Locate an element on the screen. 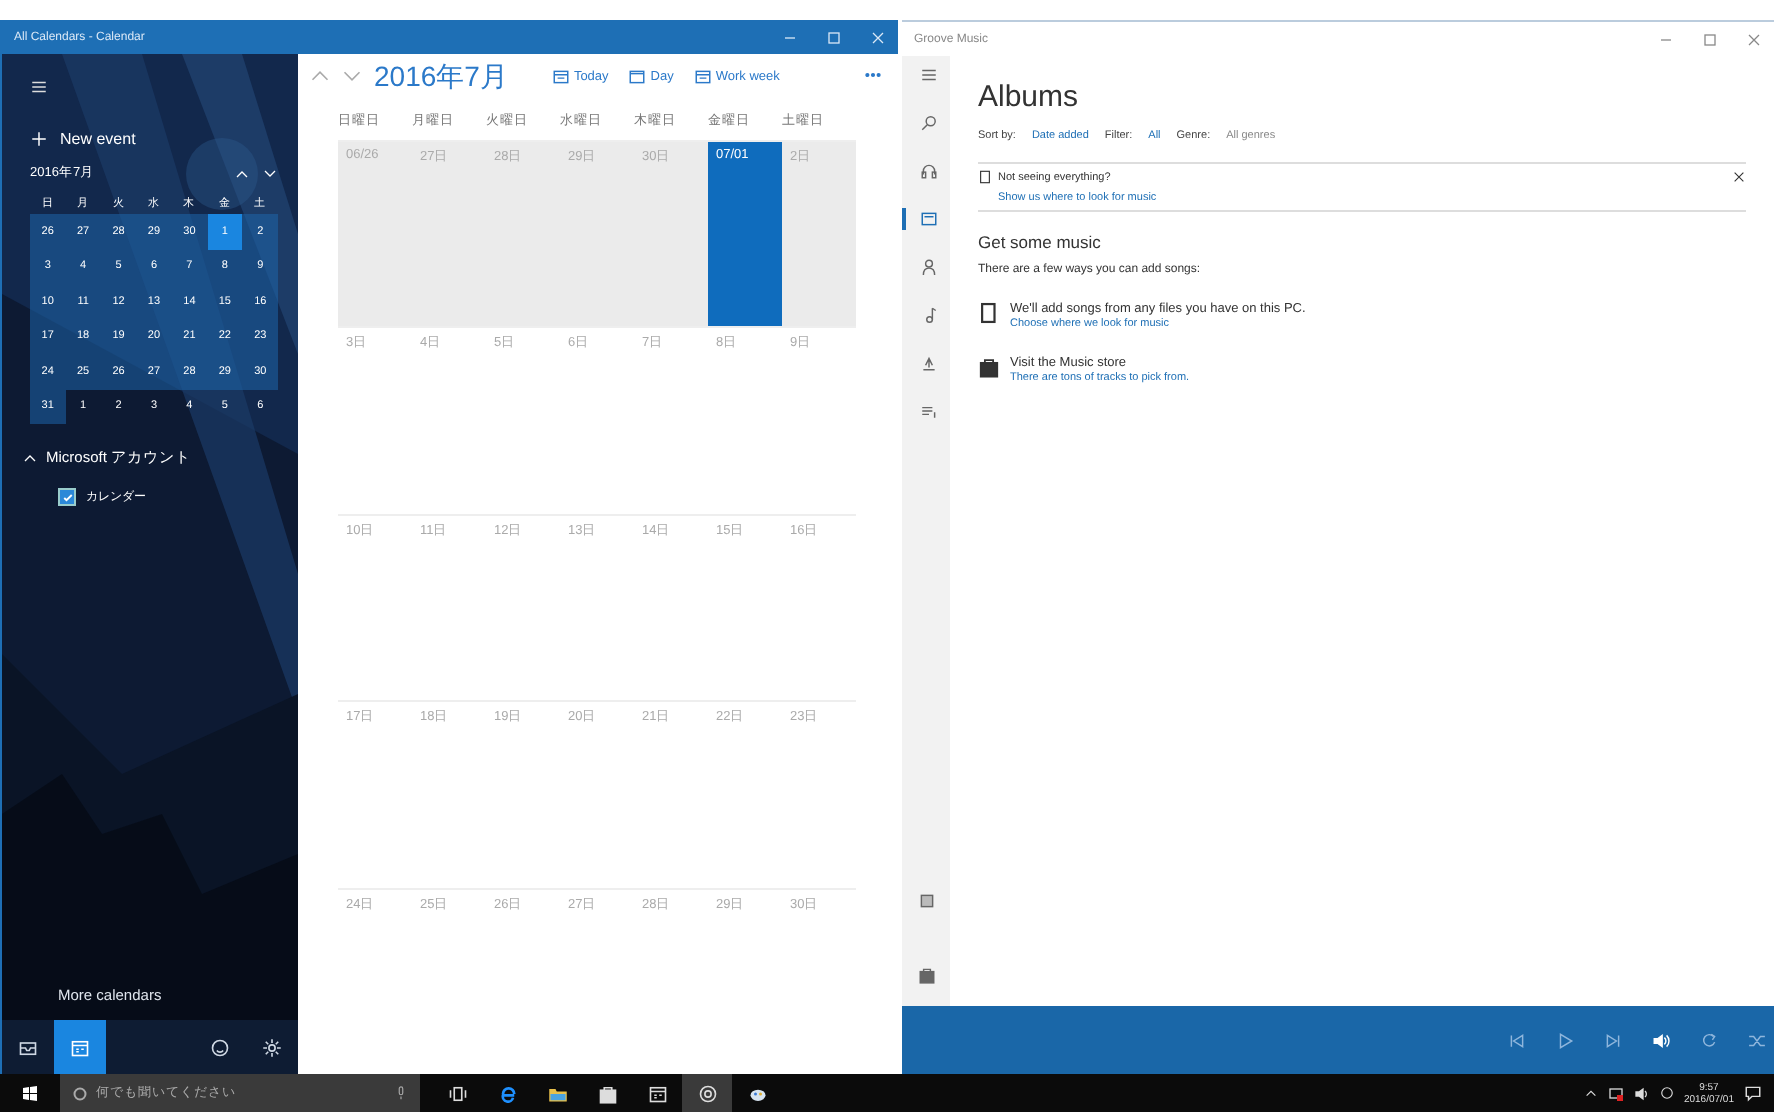 This screenshot has width=1774, height=1112. section-title: Get some music is located at coordinates (1040, 242).